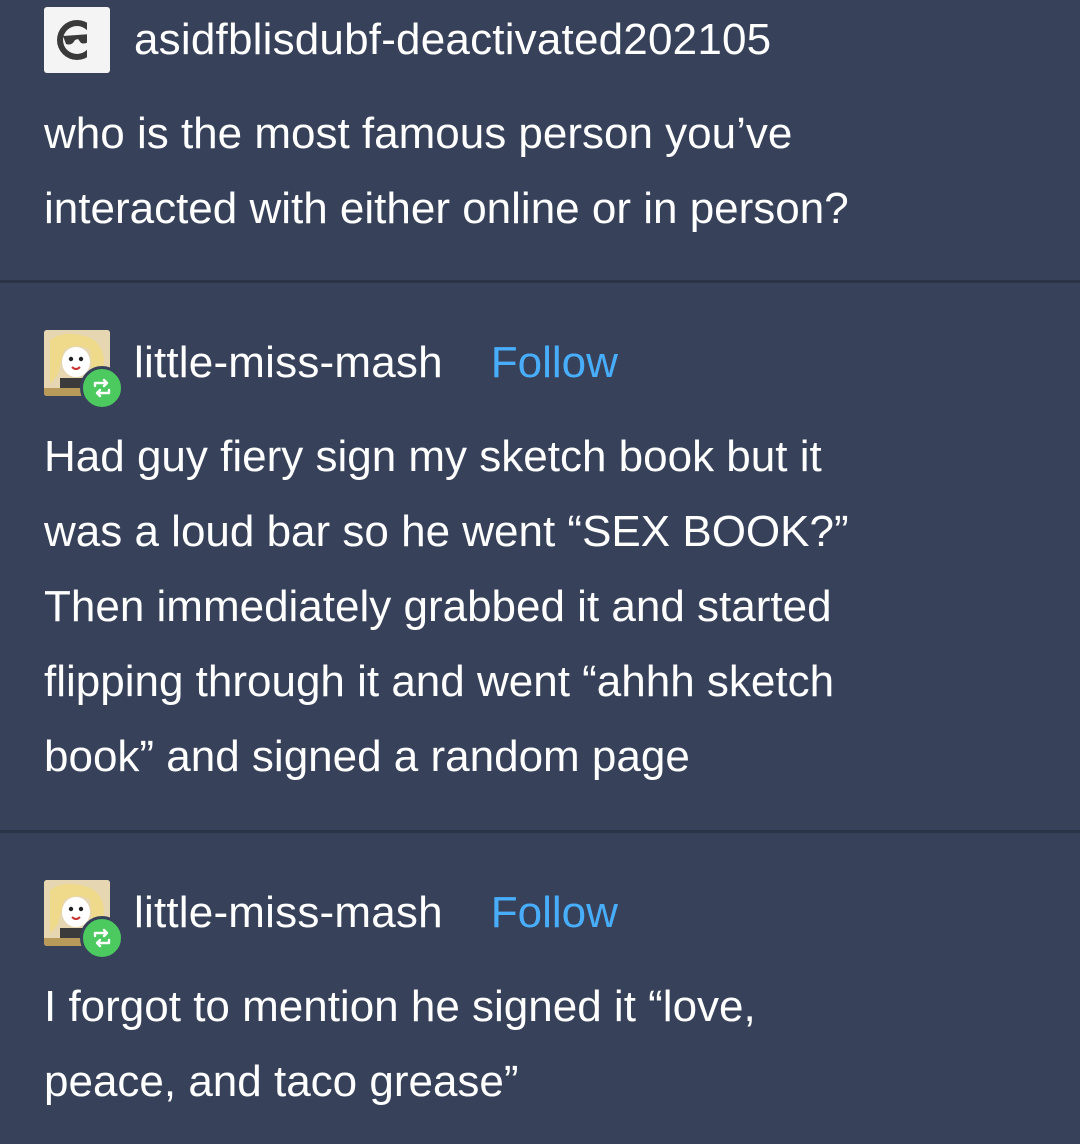  I want to click on username: asidfblisdubf-deactivated202105, so click(452, 40).